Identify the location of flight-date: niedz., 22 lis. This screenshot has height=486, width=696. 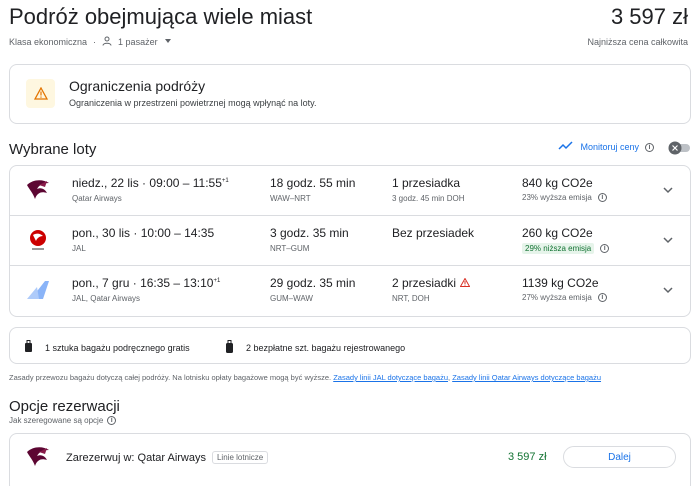
(105, 183).